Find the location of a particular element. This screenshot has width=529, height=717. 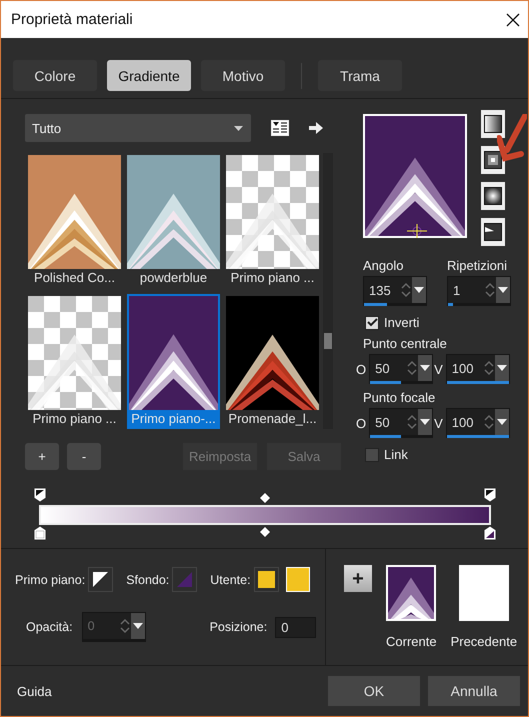

user-swatch is located at coordinates (266, 579).